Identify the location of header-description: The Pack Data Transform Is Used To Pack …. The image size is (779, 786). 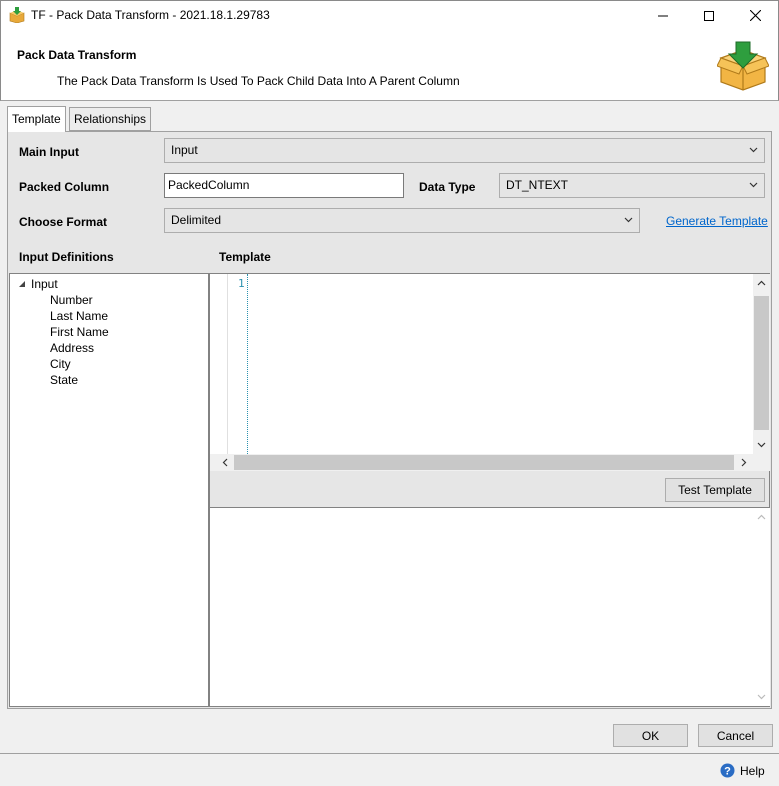
(258, 81).